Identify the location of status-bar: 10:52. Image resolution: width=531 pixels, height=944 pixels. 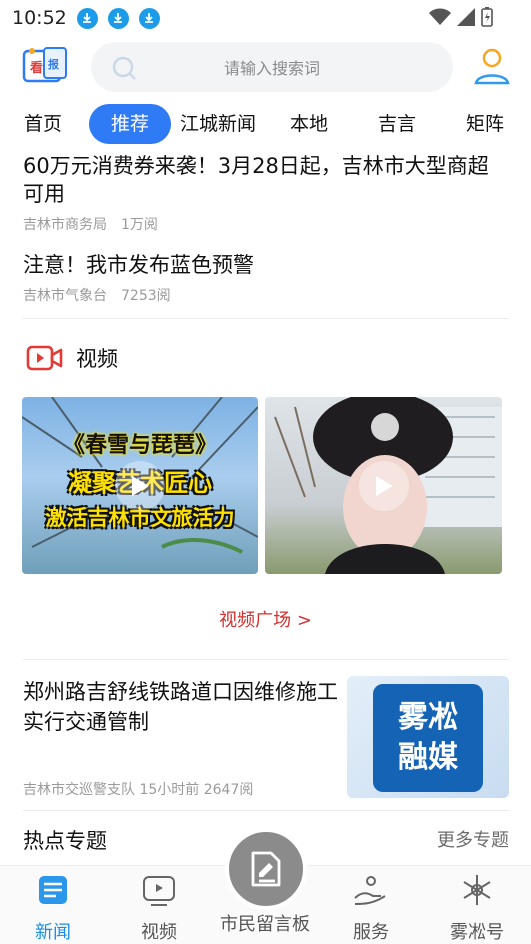
(265, 18).